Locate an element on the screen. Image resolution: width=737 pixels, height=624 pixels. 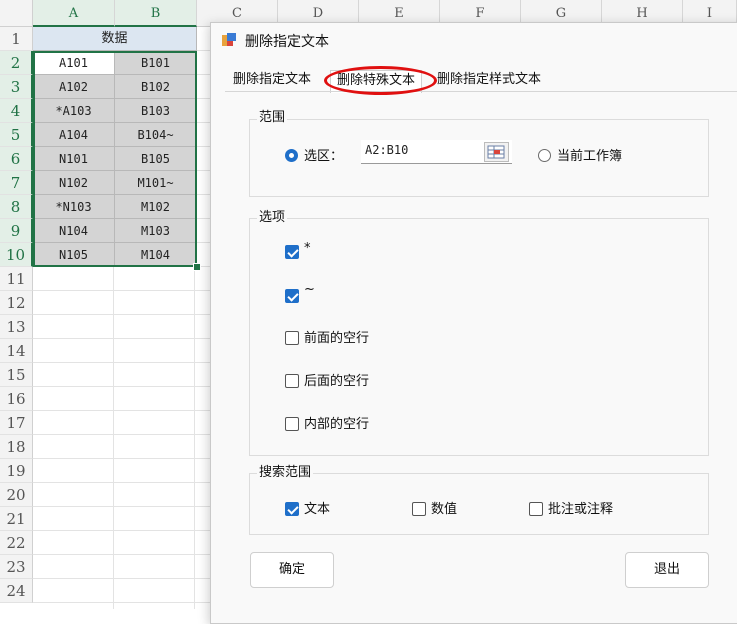
row-header: 11 is located at coordinates (16, 279).